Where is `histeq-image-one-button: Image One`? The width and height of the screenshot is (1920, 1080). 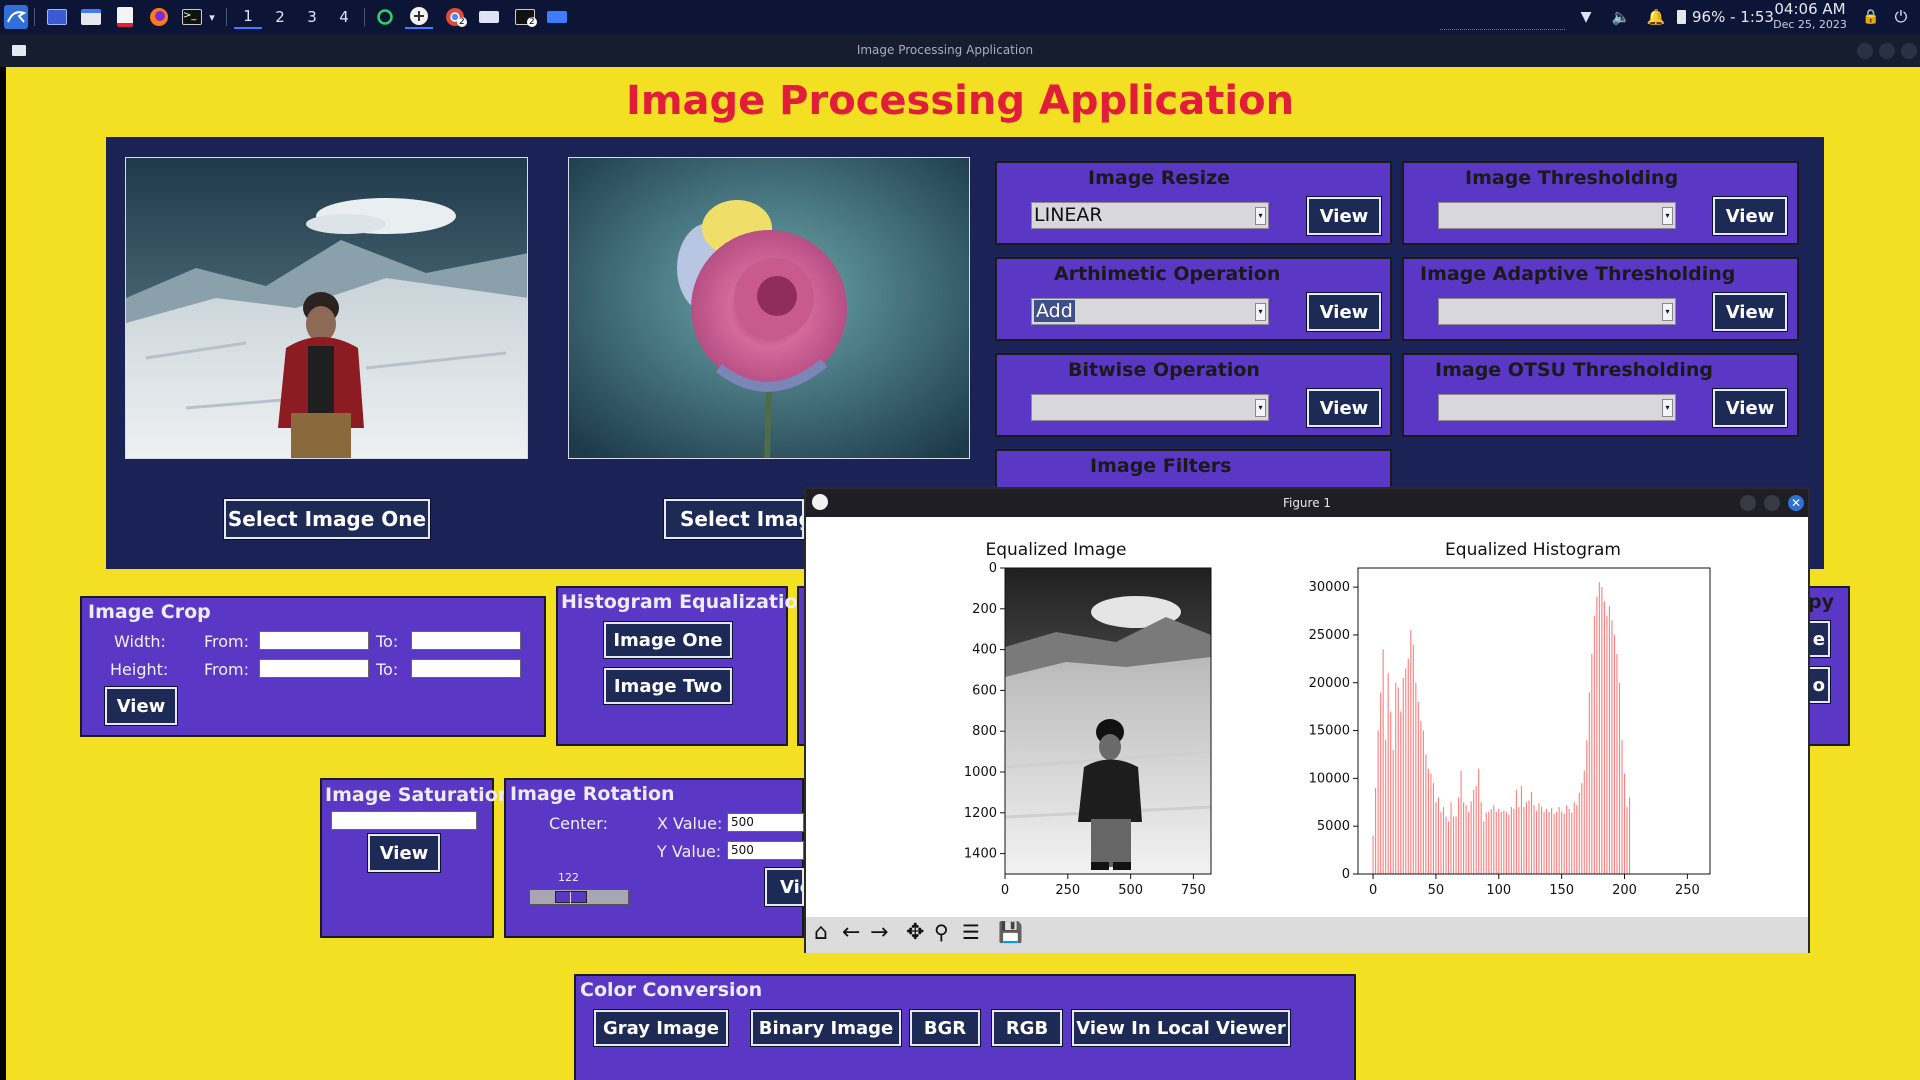 histeq-image-one-button: Image One is located at coordinates (668, 640).